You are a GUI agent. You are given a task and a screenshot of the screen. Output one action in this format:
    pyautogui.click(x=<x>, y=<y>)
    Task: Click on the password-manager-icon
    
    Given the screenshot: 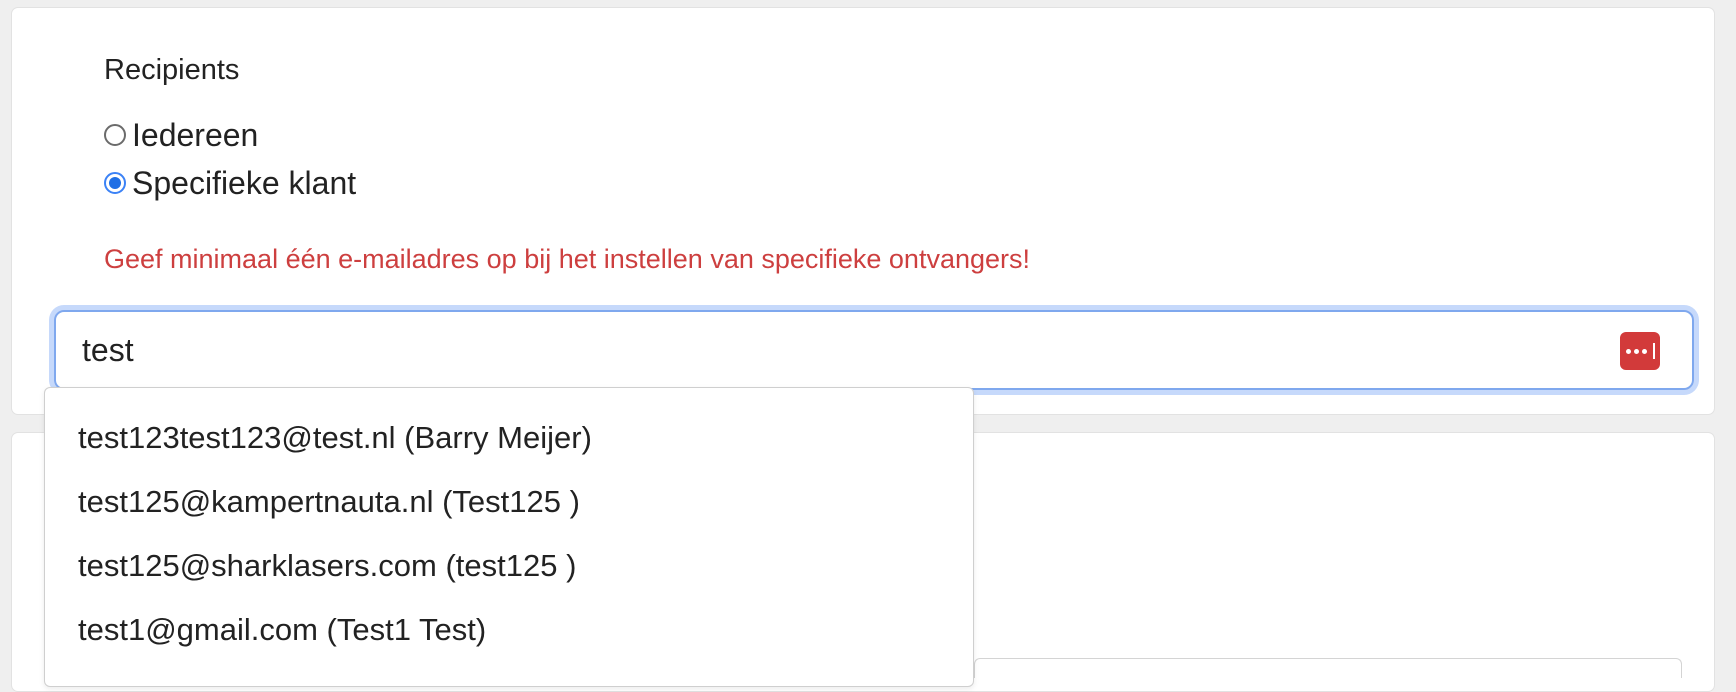 What is the action you would take?
    pyautogui.click(x=1640, y=351)
    